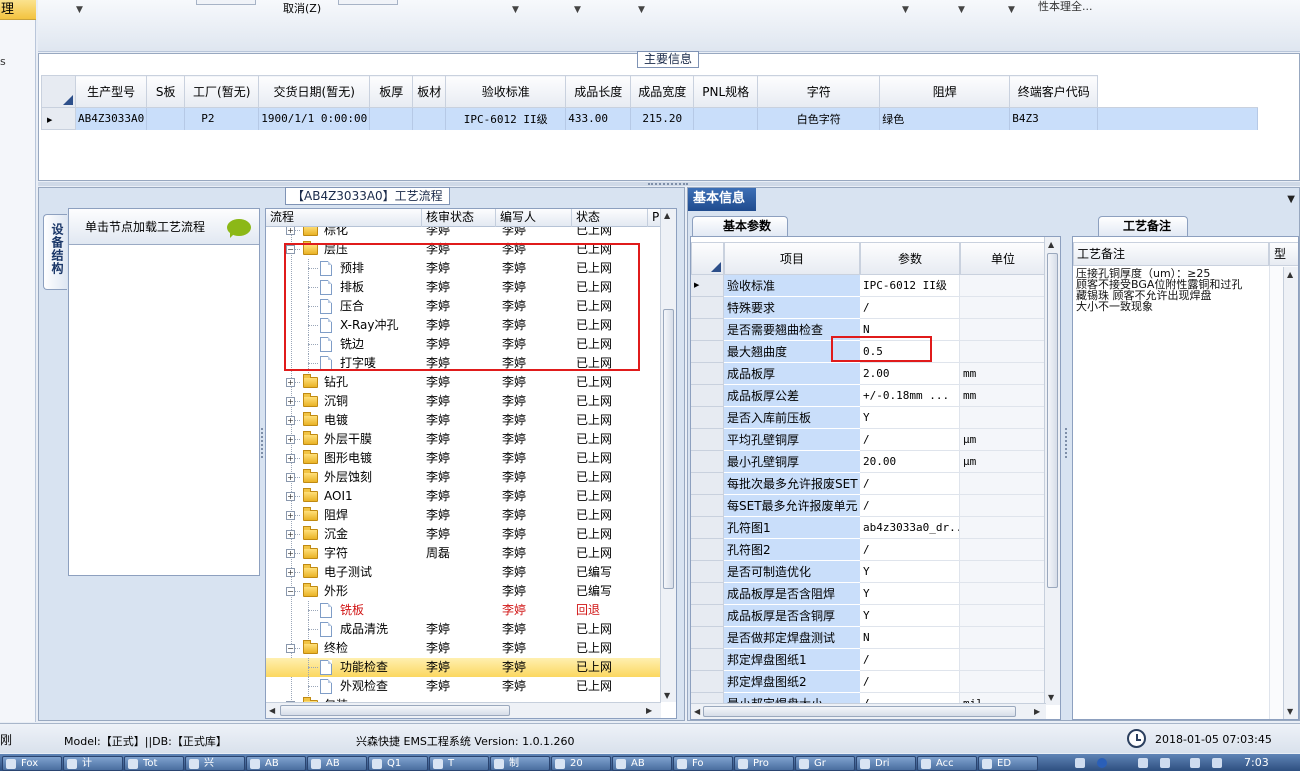 The height and width of the screenshot is (771, 1300). I want to click on volume-icon, so click(1217, 763).